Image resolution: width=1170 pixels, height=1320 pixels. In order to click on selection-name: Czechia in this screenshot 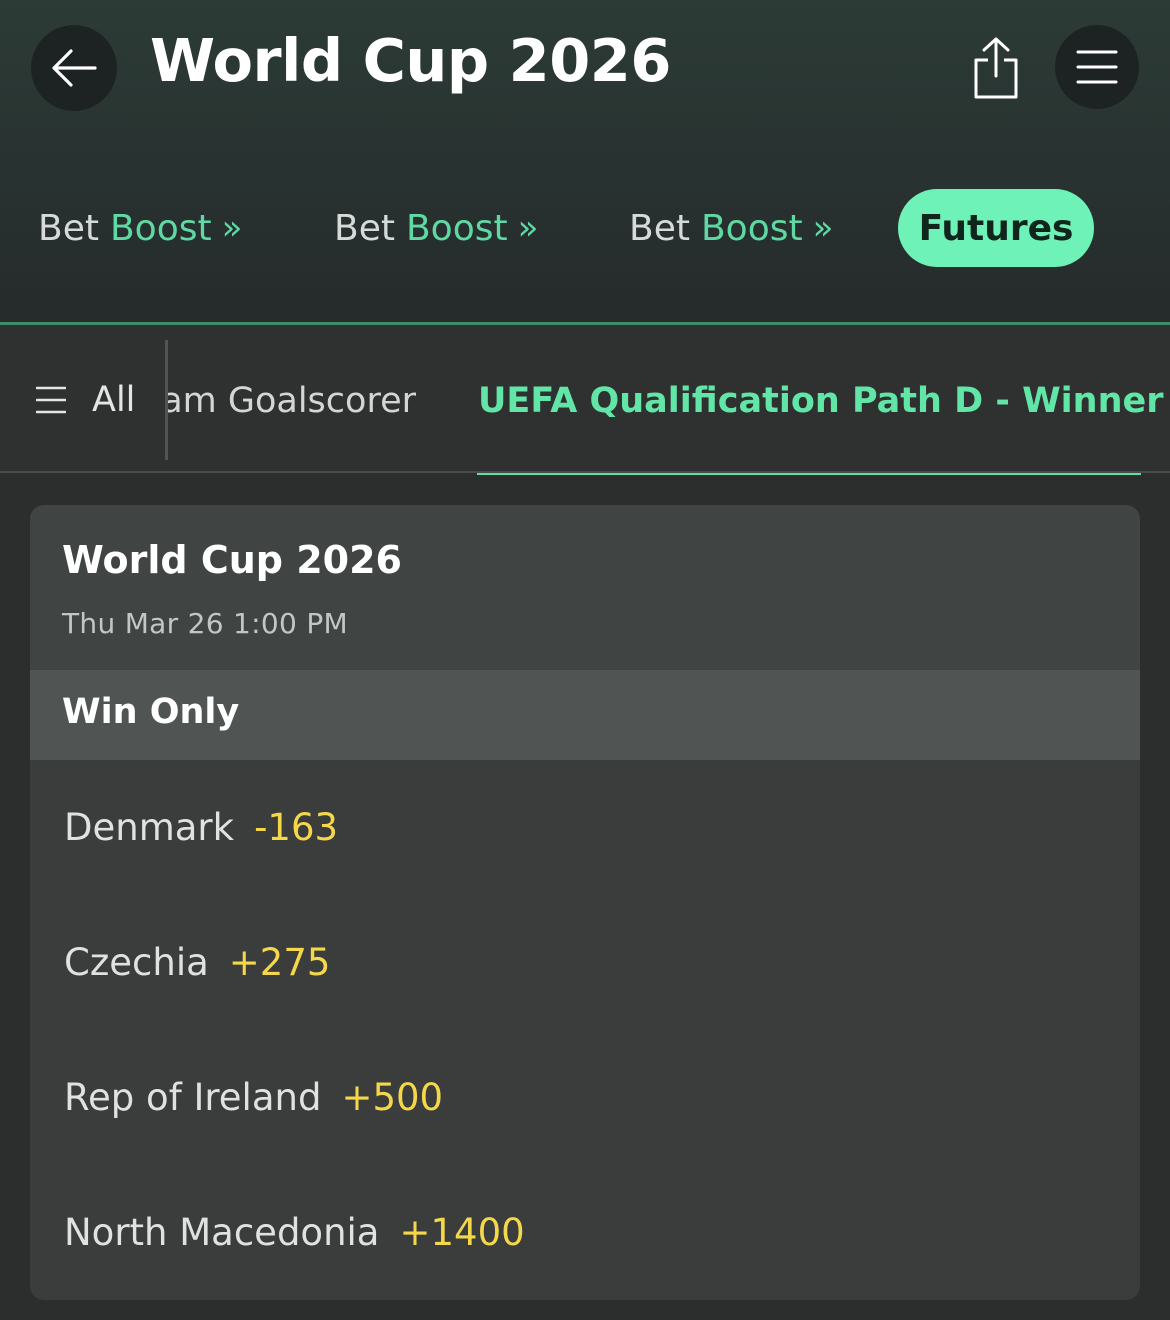, I will do `click(136, 962)`.